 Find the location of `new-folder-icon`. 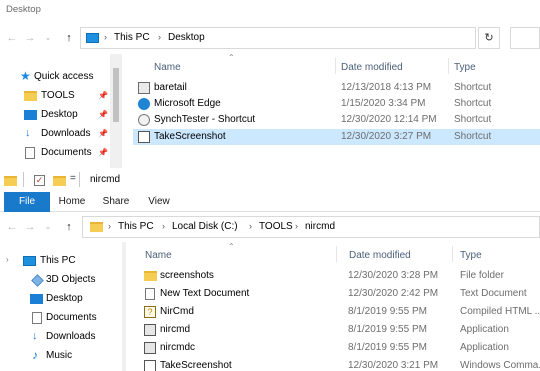

new-folder-icon is located at coordinates (59, 181).